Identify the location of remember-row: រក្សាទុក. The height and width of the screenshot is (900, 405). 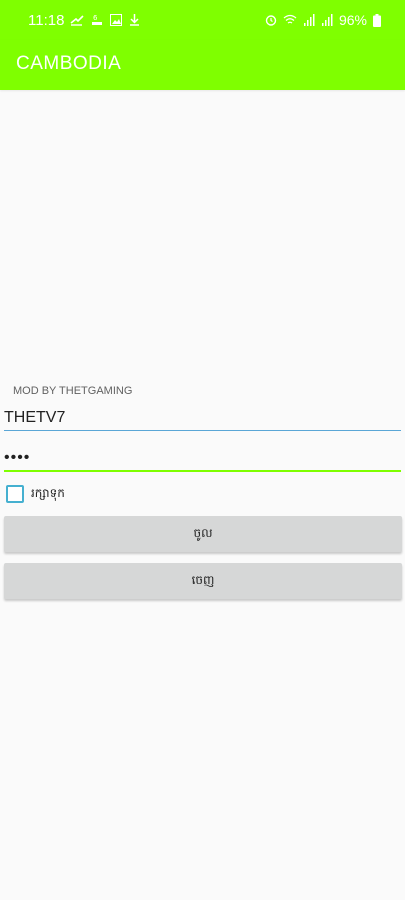
(35, 494).